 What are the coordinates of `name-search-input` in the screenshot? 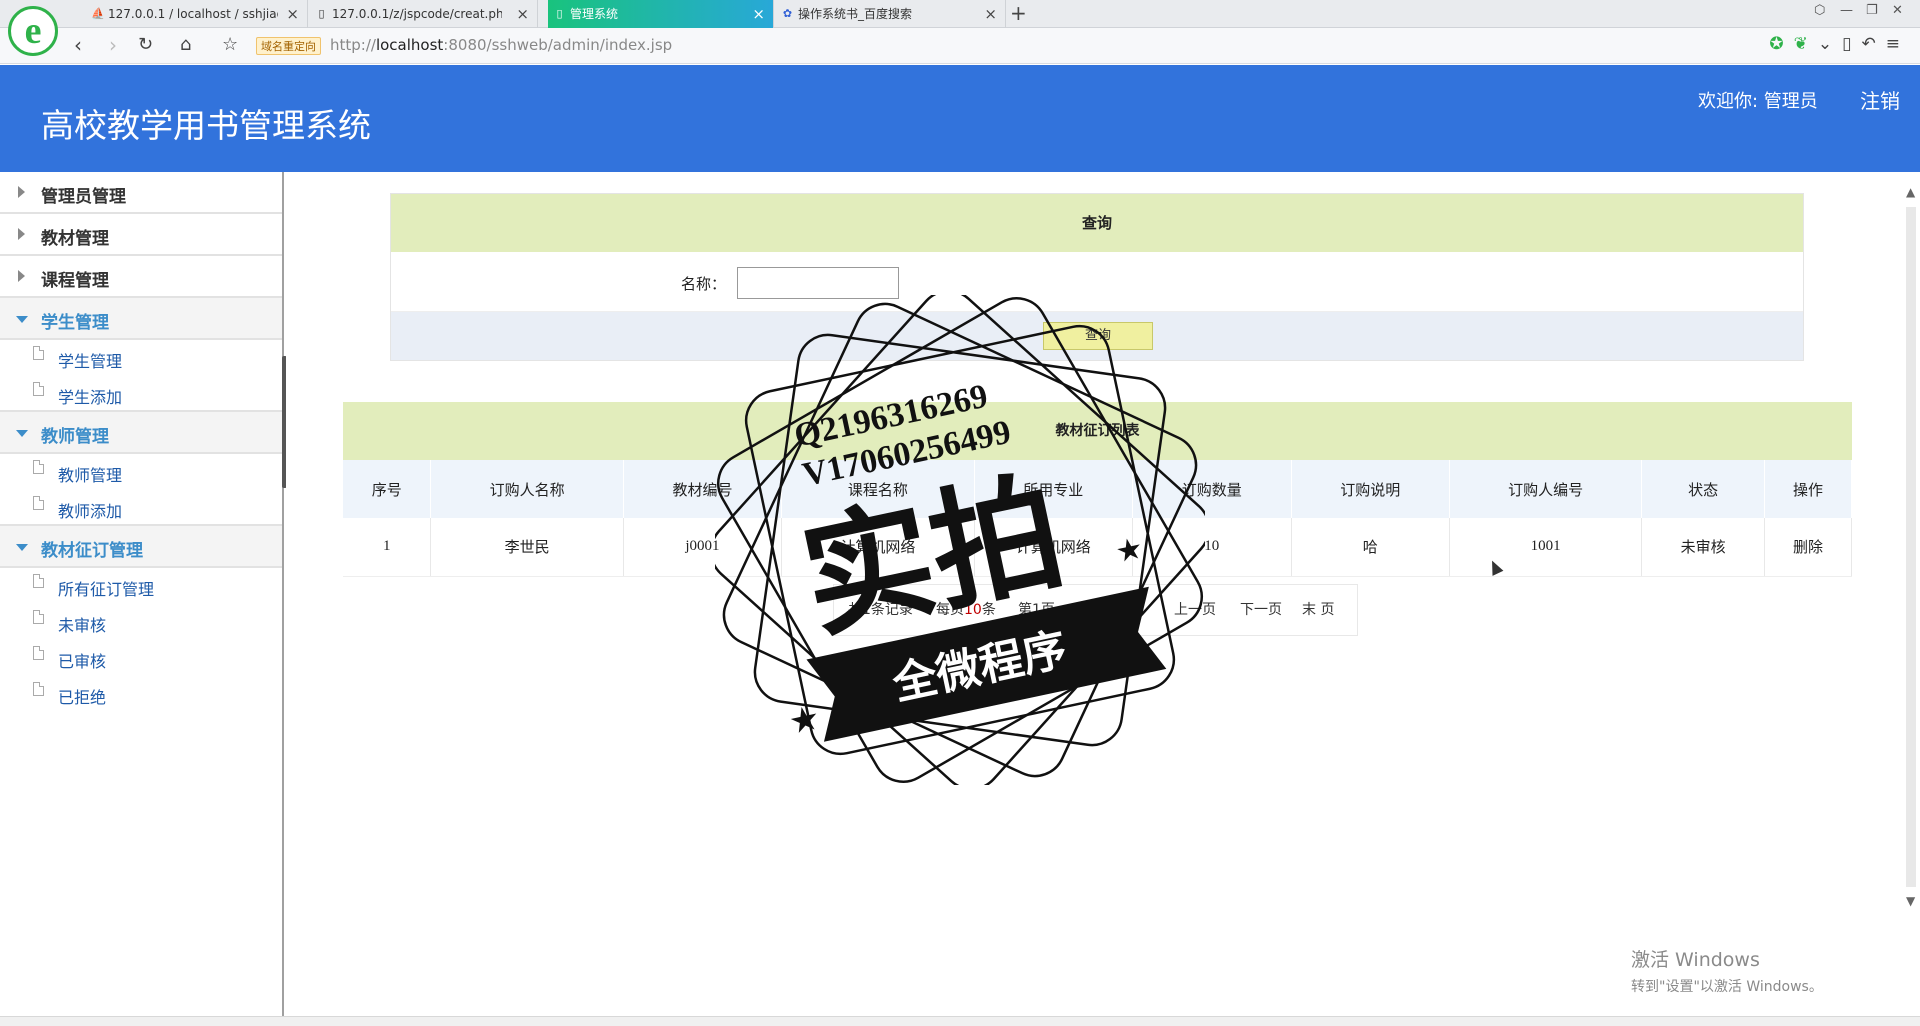 It's located at (818, 283).